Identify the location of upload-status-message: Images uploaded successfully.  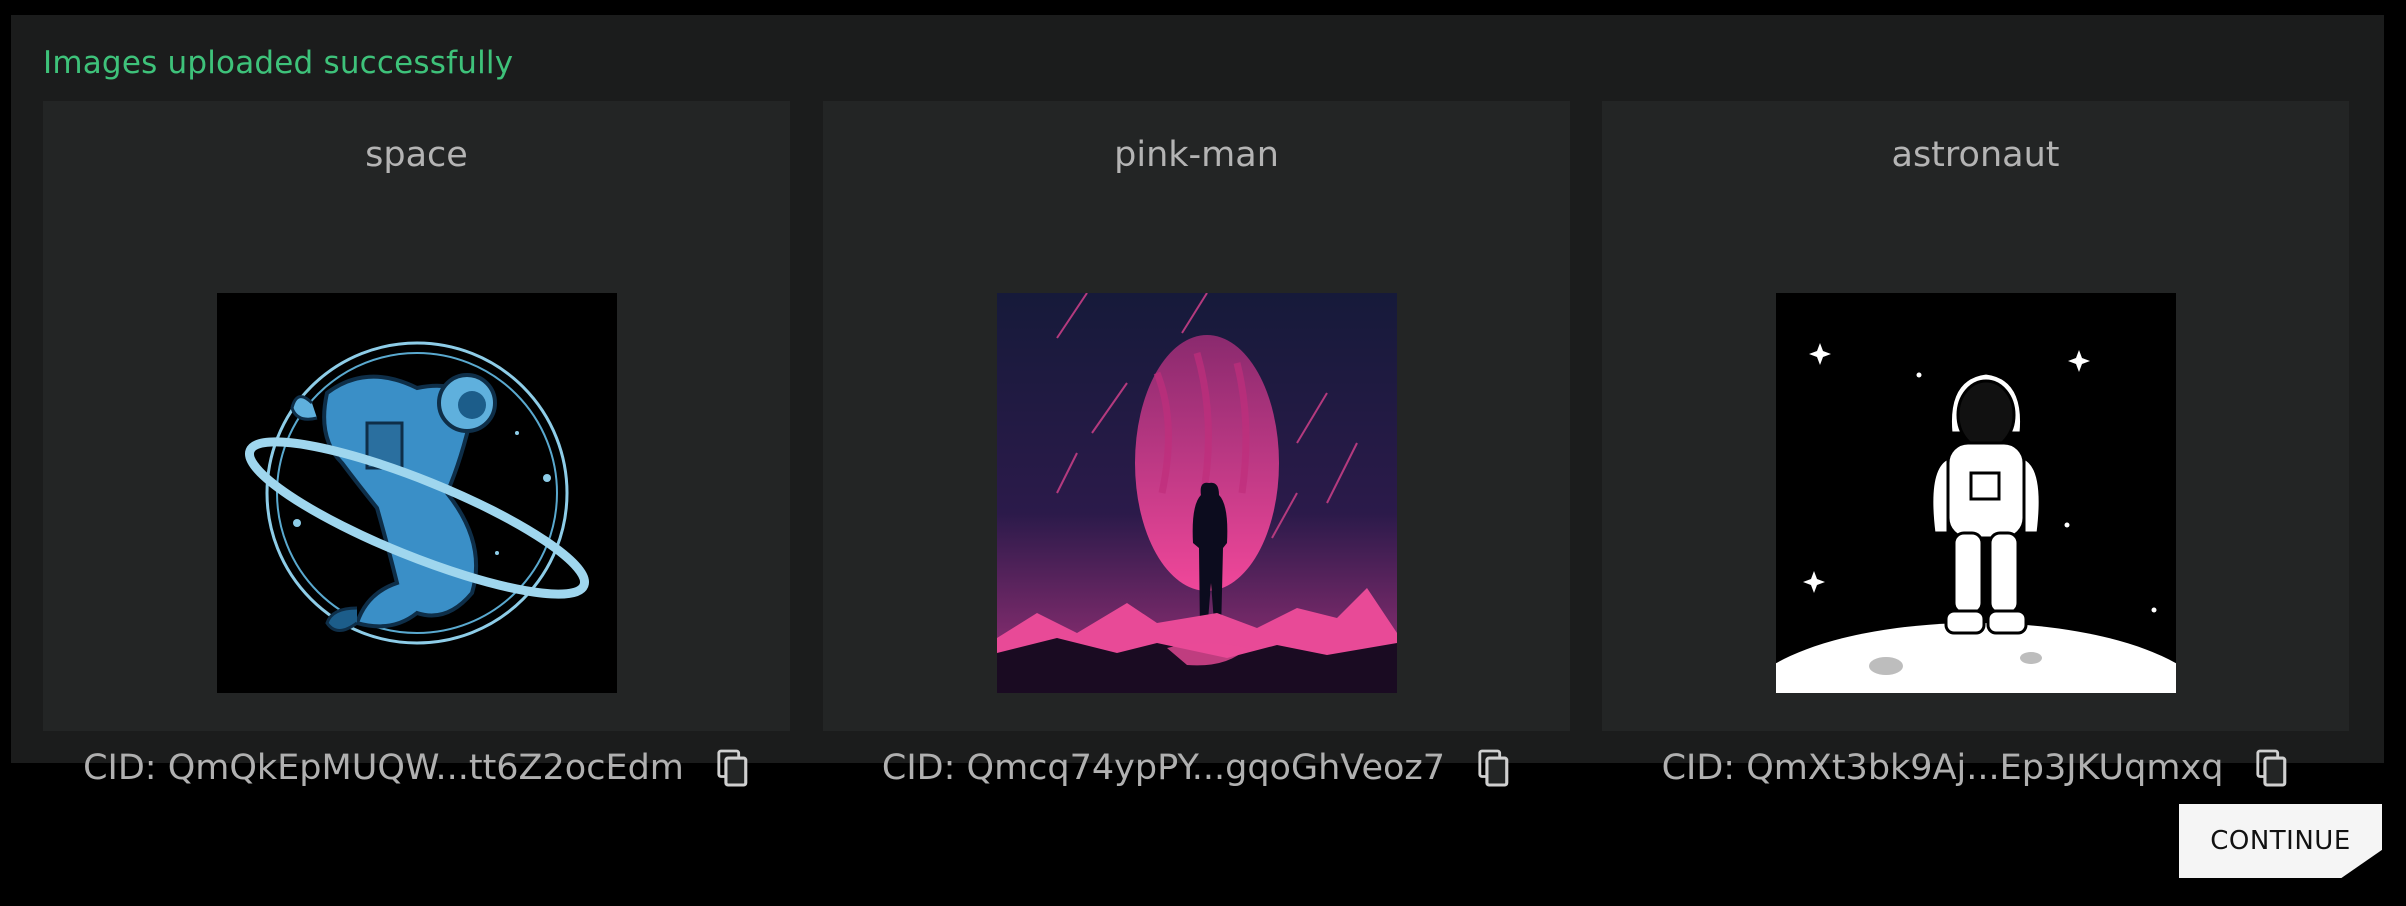
(278, 63).